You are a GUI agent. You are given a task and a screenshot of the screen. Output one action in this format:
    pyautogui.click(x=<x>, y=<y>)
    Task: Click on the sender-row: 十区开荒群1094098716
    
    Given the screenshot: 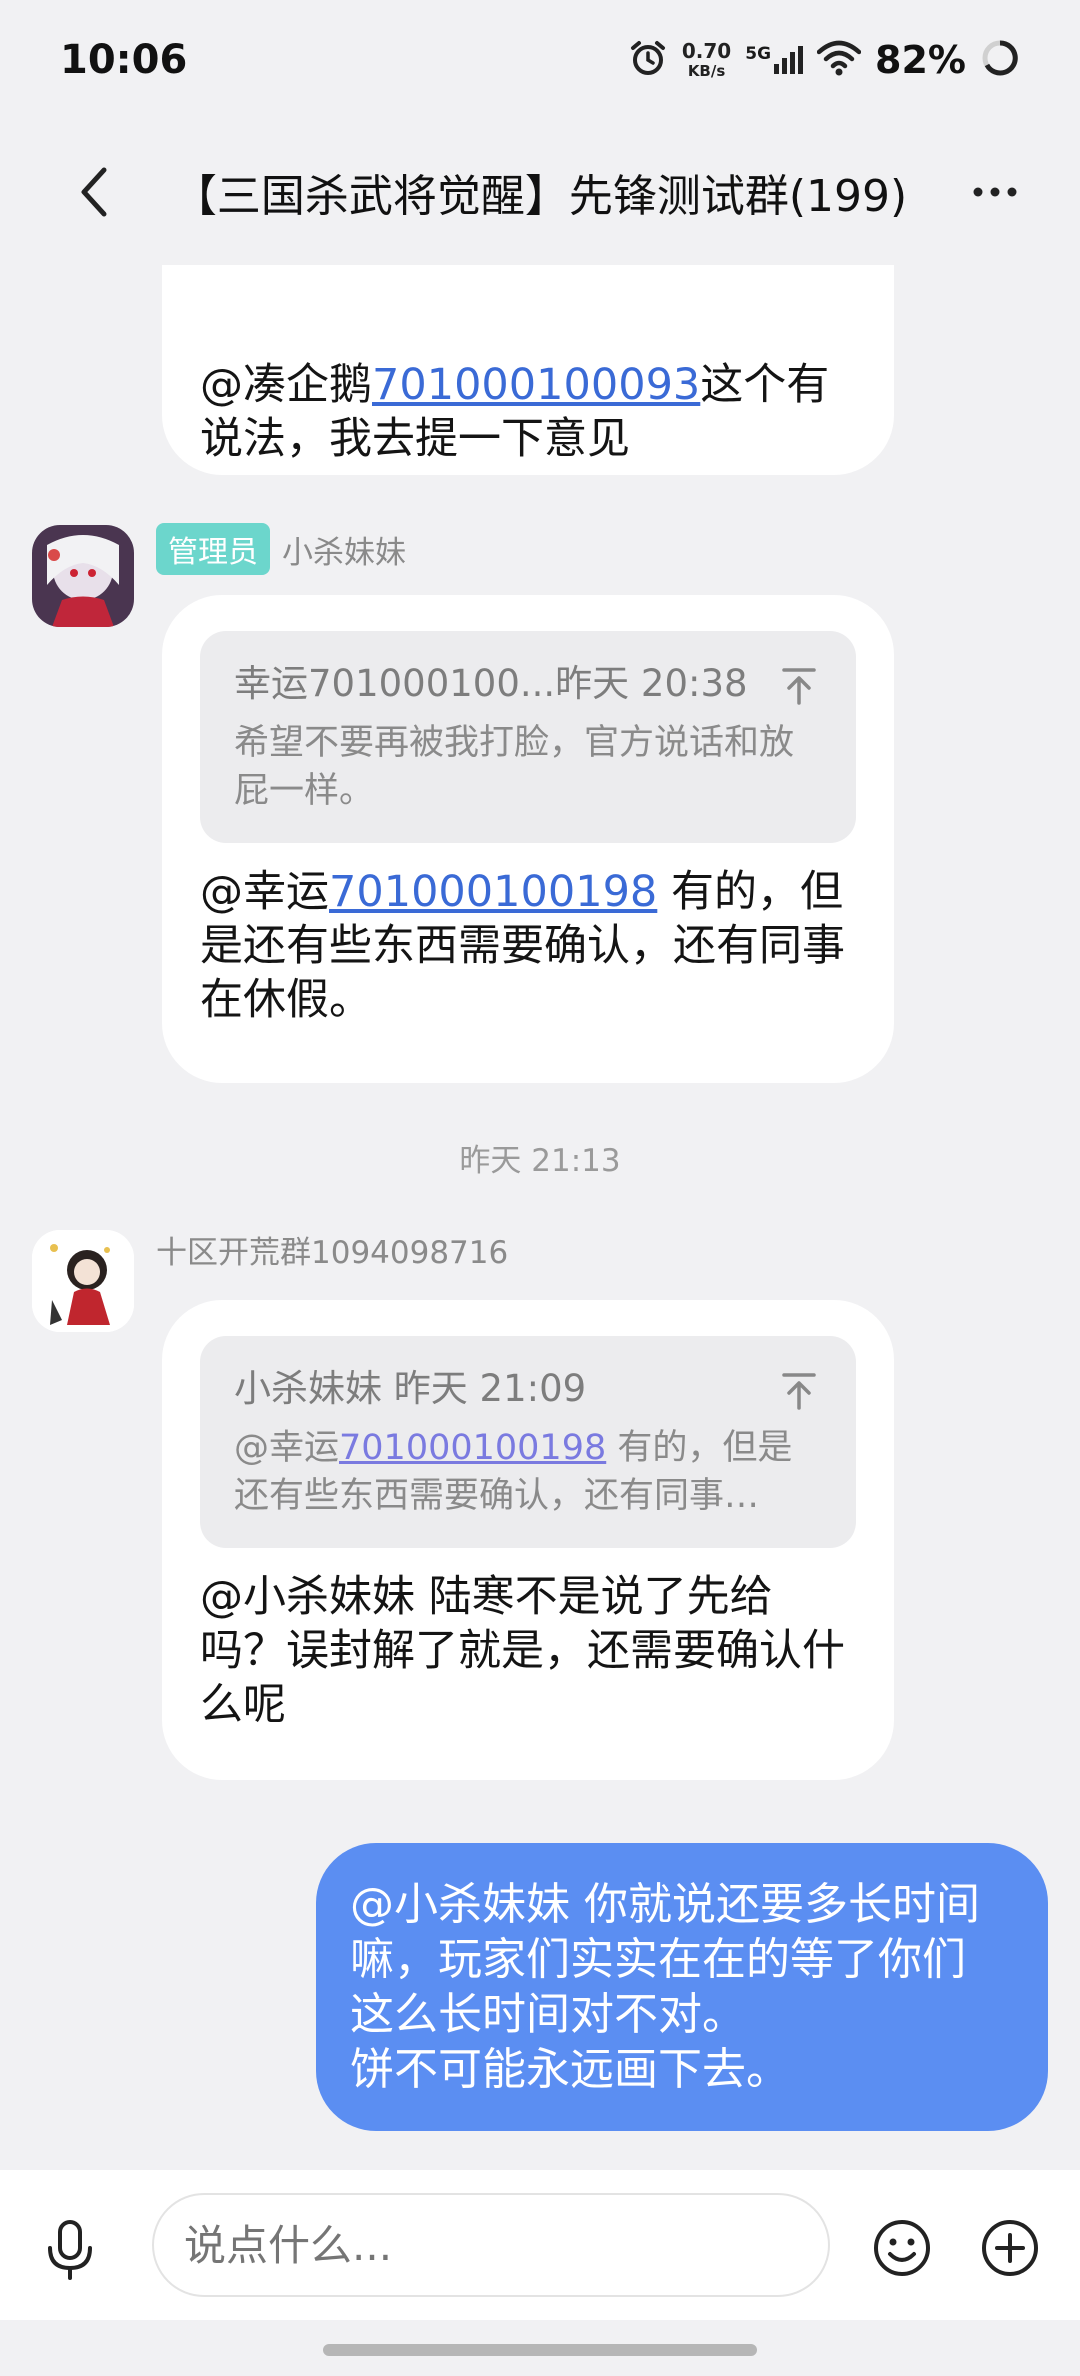 What is the action you would take?
    pyautogui.click(x=332, y=1249)
    